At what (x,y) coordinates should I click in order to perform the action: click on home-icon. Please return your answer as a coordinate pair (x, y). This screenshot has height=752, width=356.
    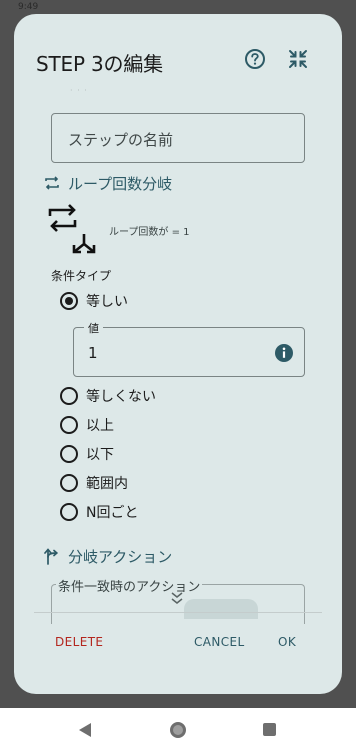
    Looking at the image, I should click on (178, 730).